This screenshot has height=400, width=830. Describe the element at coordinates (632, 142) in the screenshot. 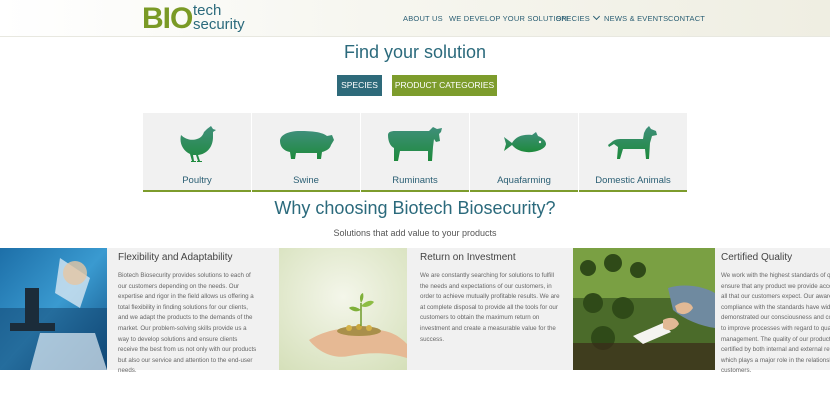

I see `dog-icon` at that location.